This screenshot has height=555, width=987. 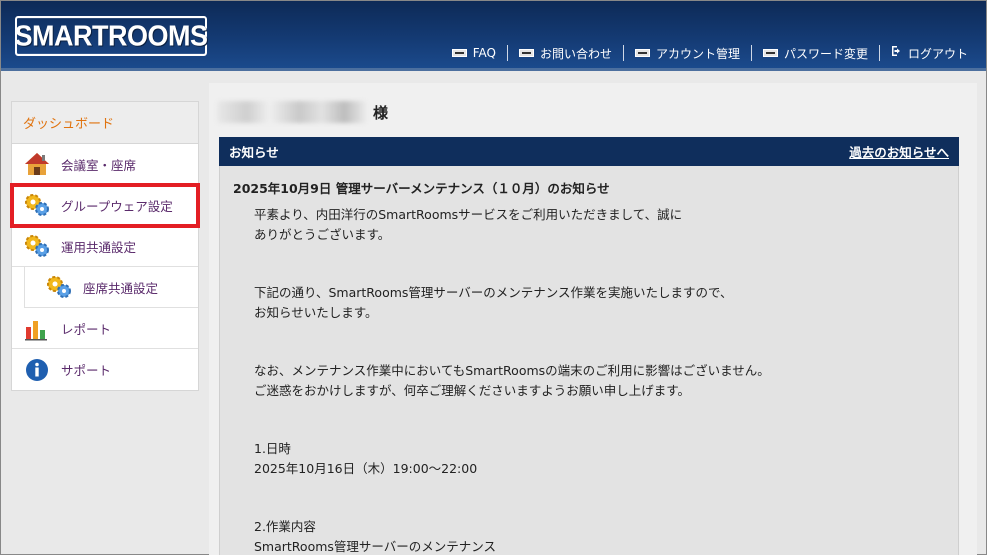 I want to click on sidebar-item-report: レポート, so click(x=105, y=328).